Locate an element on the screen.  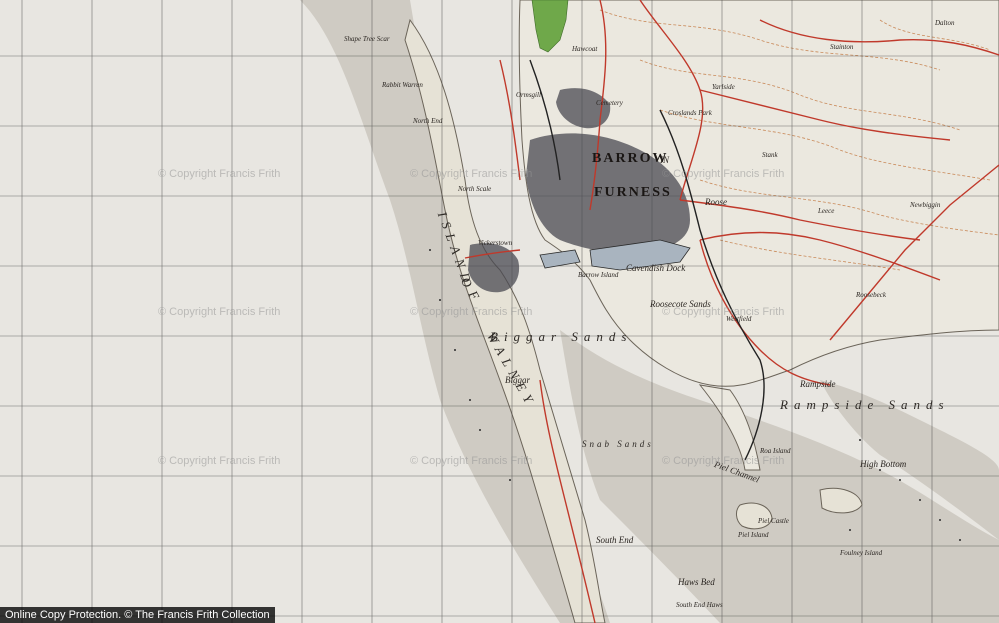
label-cavendish-dock: Cavendish Dock is located at coordinates (656, 268).